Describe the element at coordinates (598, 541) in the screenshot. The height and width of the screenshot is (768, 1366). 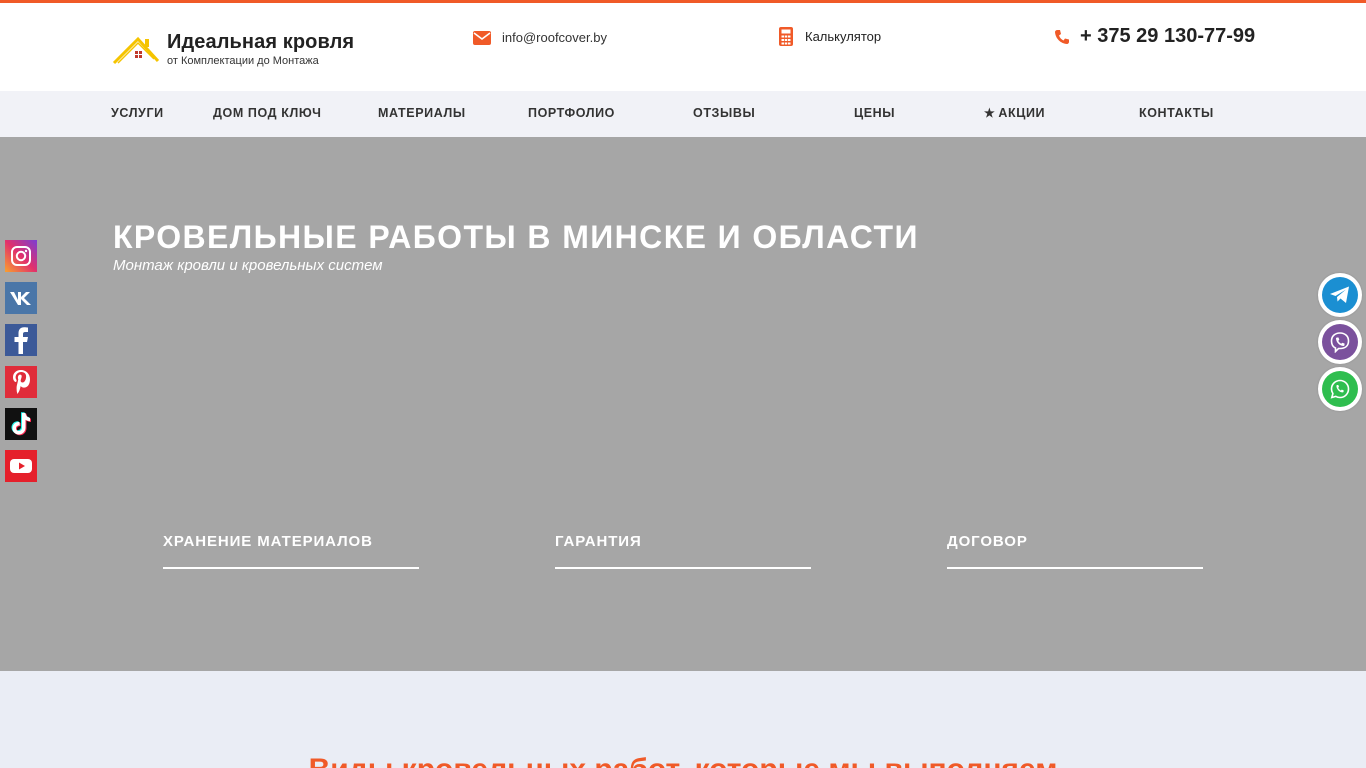
I see `feature-label: ГАРАНТИЯ` at that location.